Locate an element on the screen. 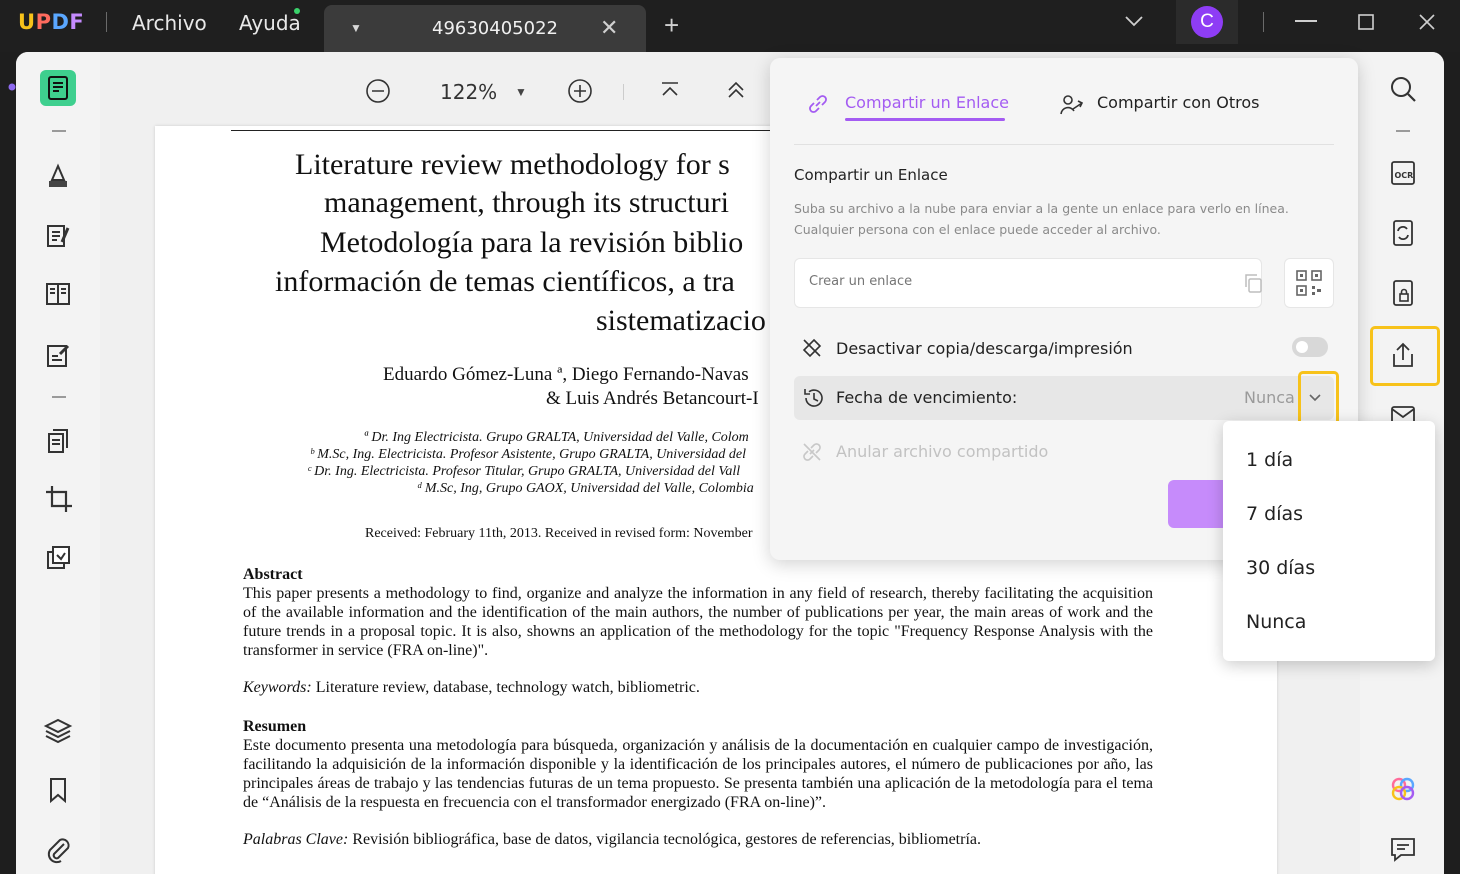 This screenshot has width=1460, height=874. stamp-icon is located at coordinates (58, 558).